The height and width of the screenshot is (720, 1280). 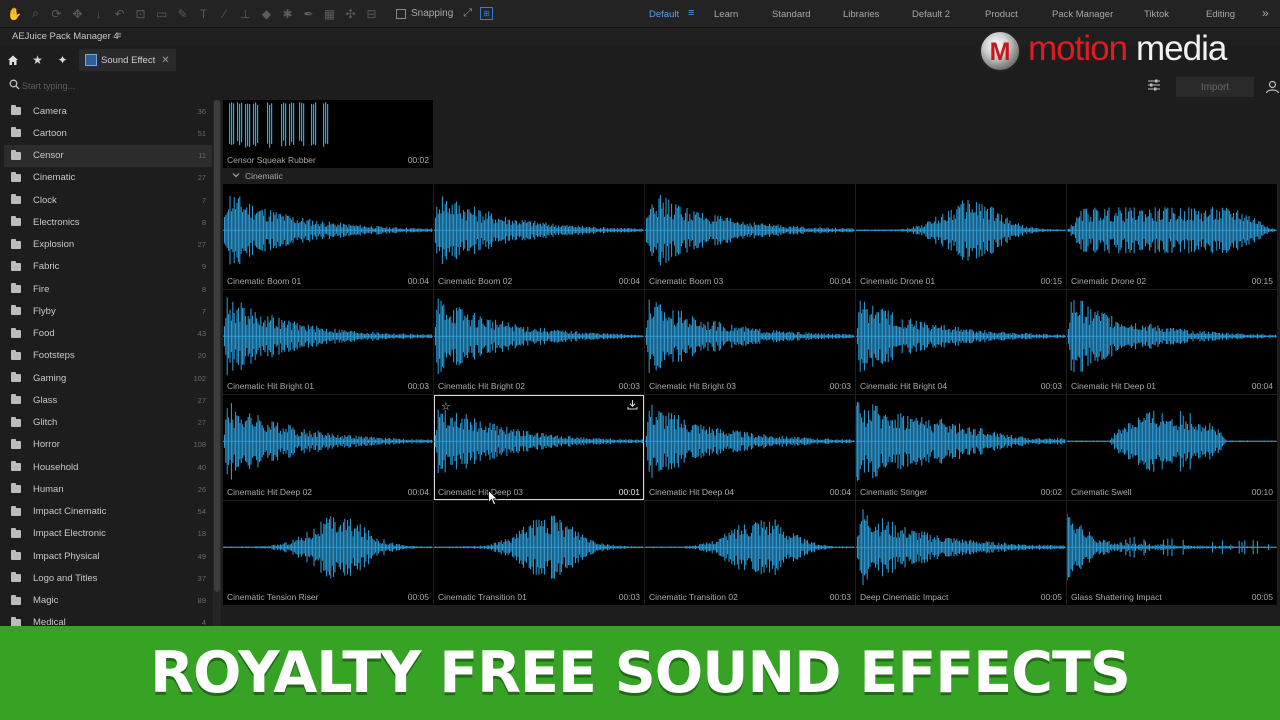 I want to click on category-item: Logo and Titles 37, so click(x=108, y=578).